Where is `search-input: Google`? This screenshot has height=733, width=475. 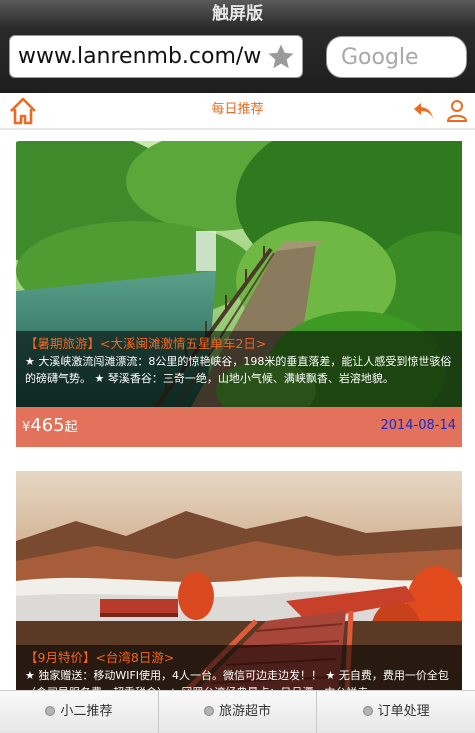 search-input: Google is located at coordinates (396, 57).